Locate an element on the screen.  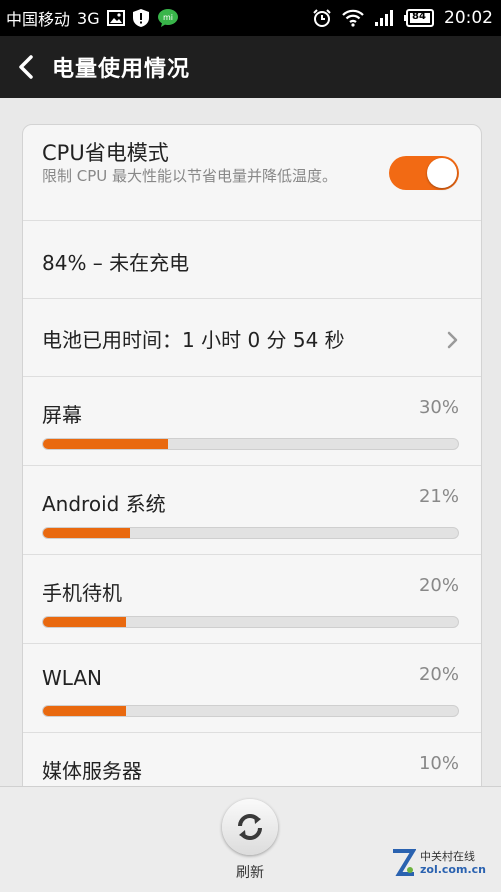
mi-chat-icon: mi is located at coordinates (168, 18).